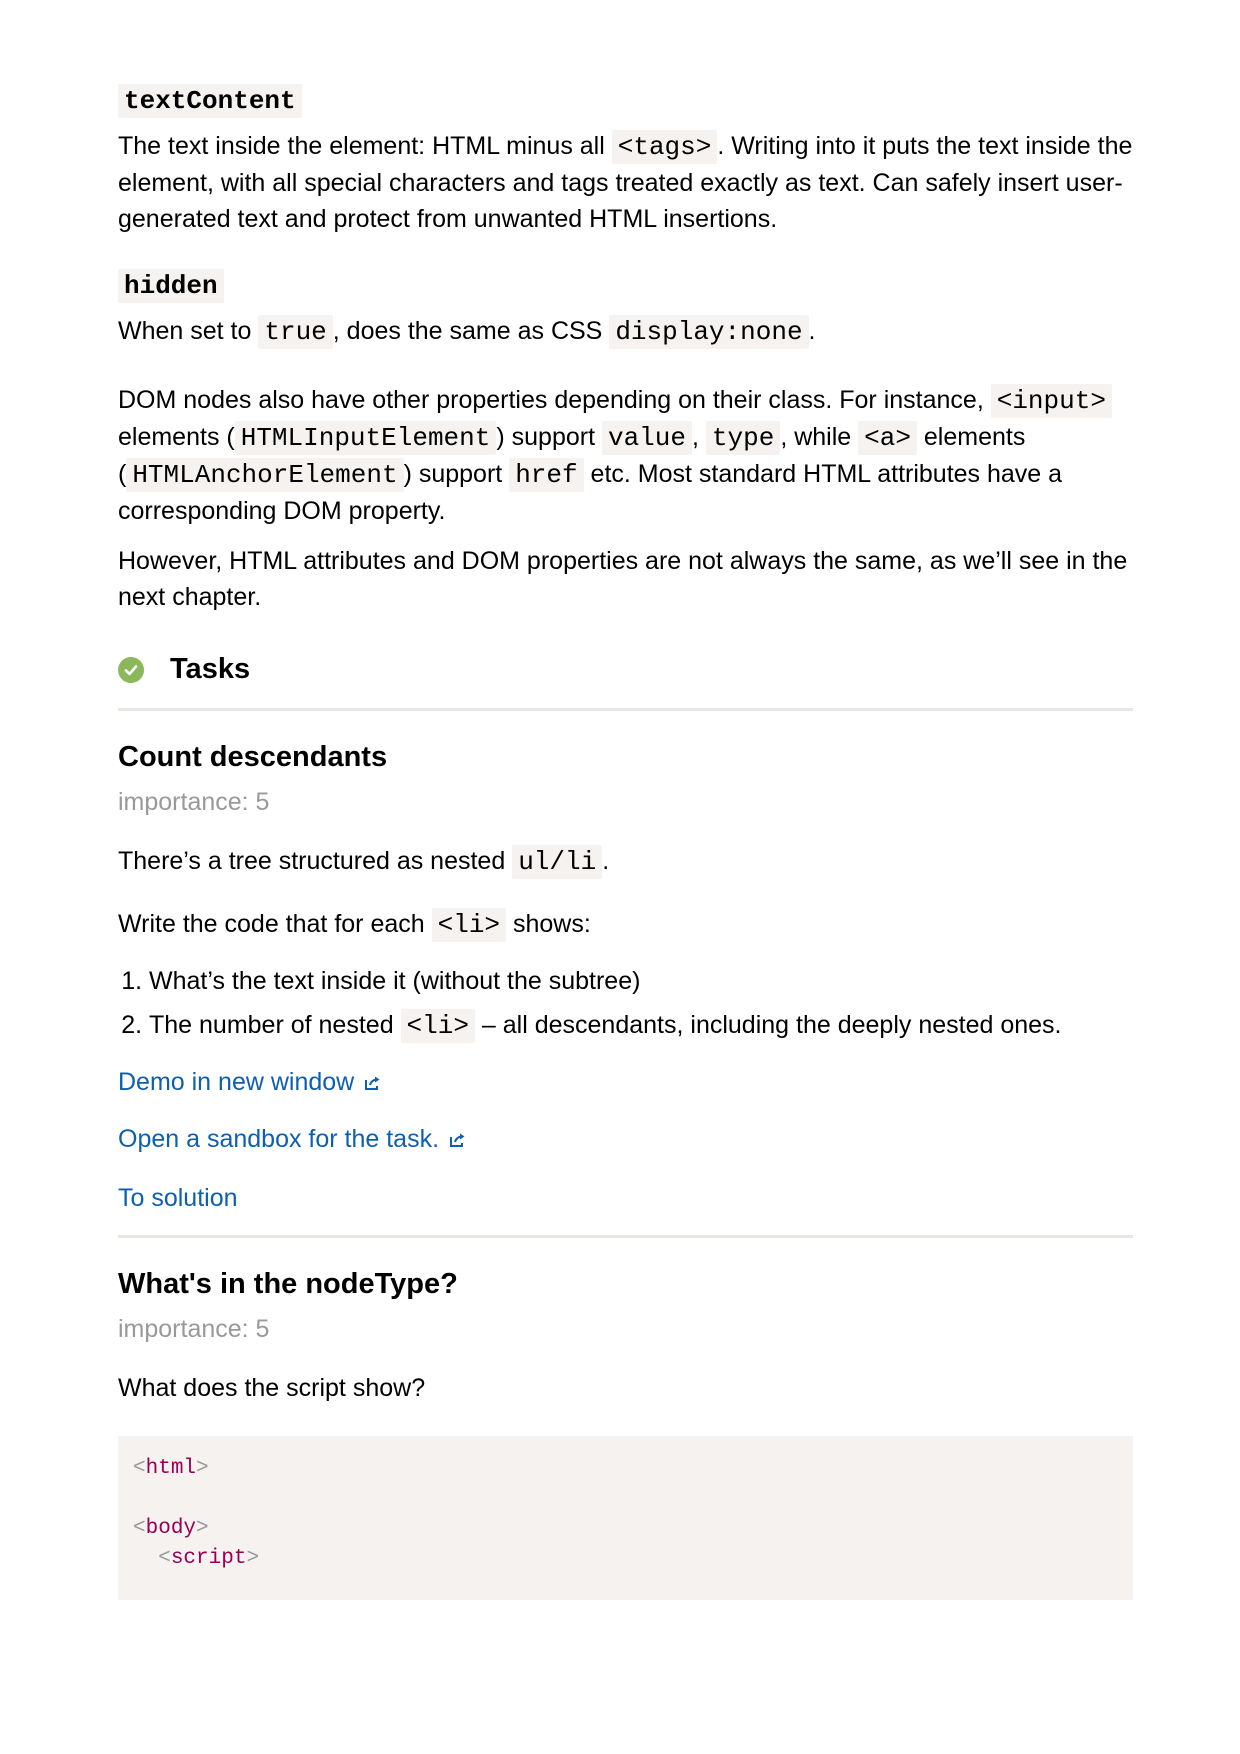 This screenshot has height=1754, width=1240. I want to click on text: elements (, so click(176, 437).